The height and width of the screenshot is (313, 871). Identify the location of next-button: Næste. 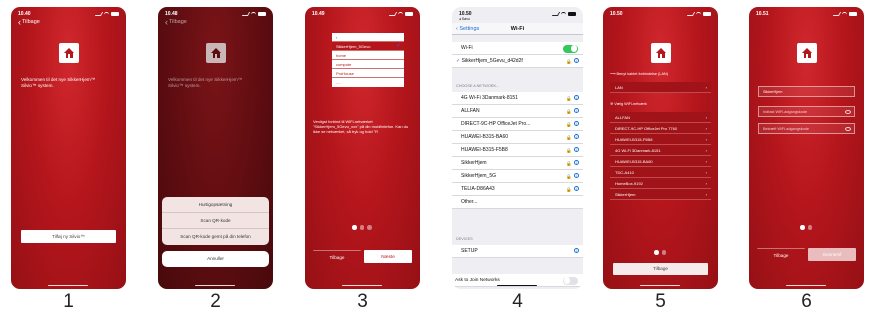
(388, 256).